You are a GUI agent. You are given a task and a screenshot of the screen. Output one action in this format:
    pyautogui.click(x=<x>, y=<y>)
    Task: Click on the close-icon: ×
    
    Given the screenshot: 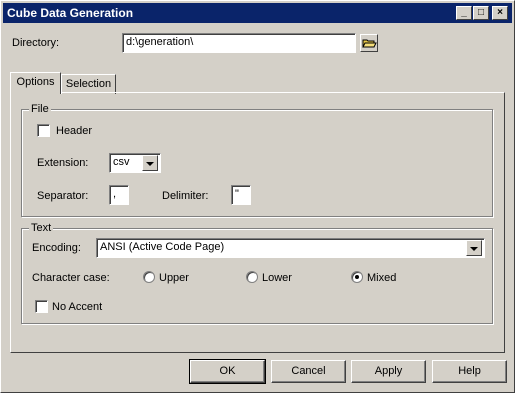 What is the action you would take?
    pyautogui.click(x=500, y=12)
    